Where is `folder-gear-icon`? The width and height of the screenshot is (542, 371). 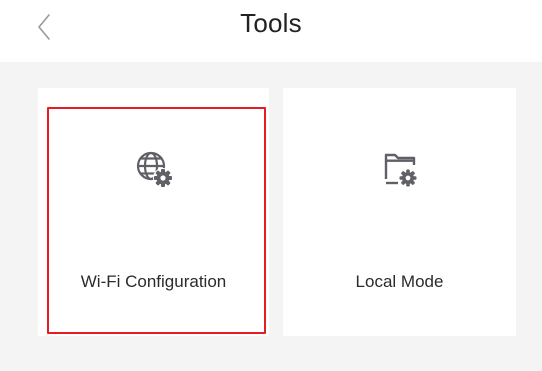 folder-gear-icon is located at coordinates (400, 170).